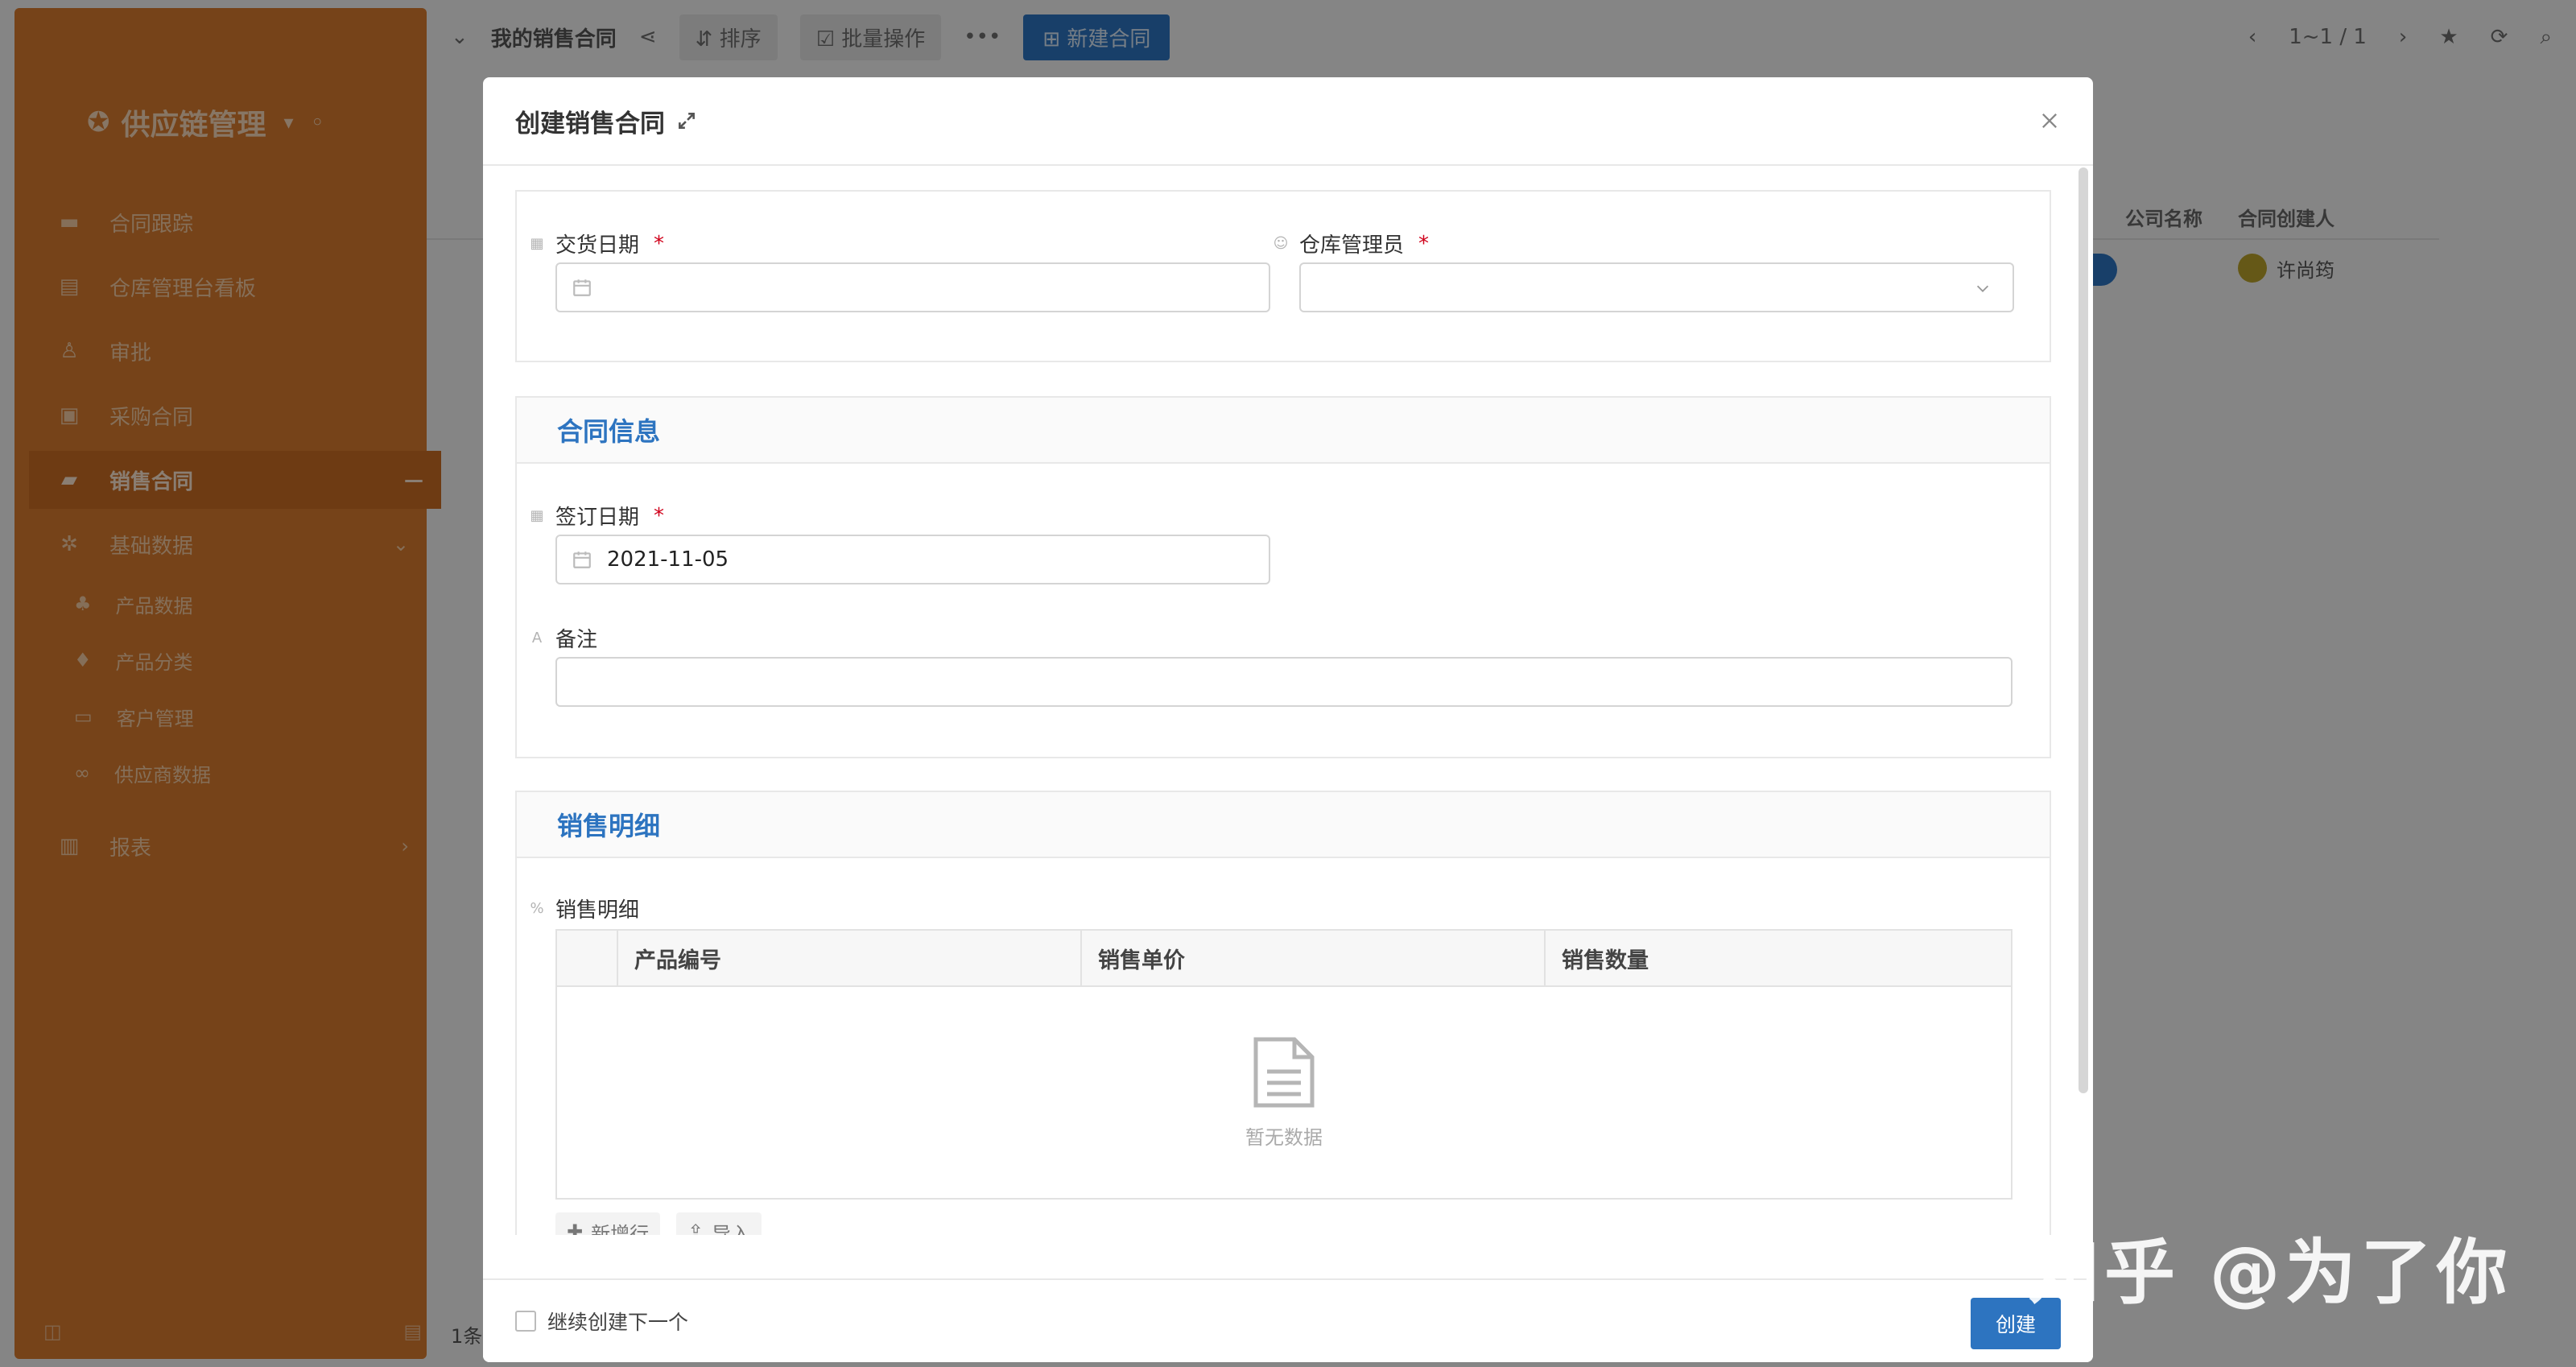  What do you see at coordinates (1284, 682) in the screenshot?
I see `remark-input` at bounding box center [1284, 682].